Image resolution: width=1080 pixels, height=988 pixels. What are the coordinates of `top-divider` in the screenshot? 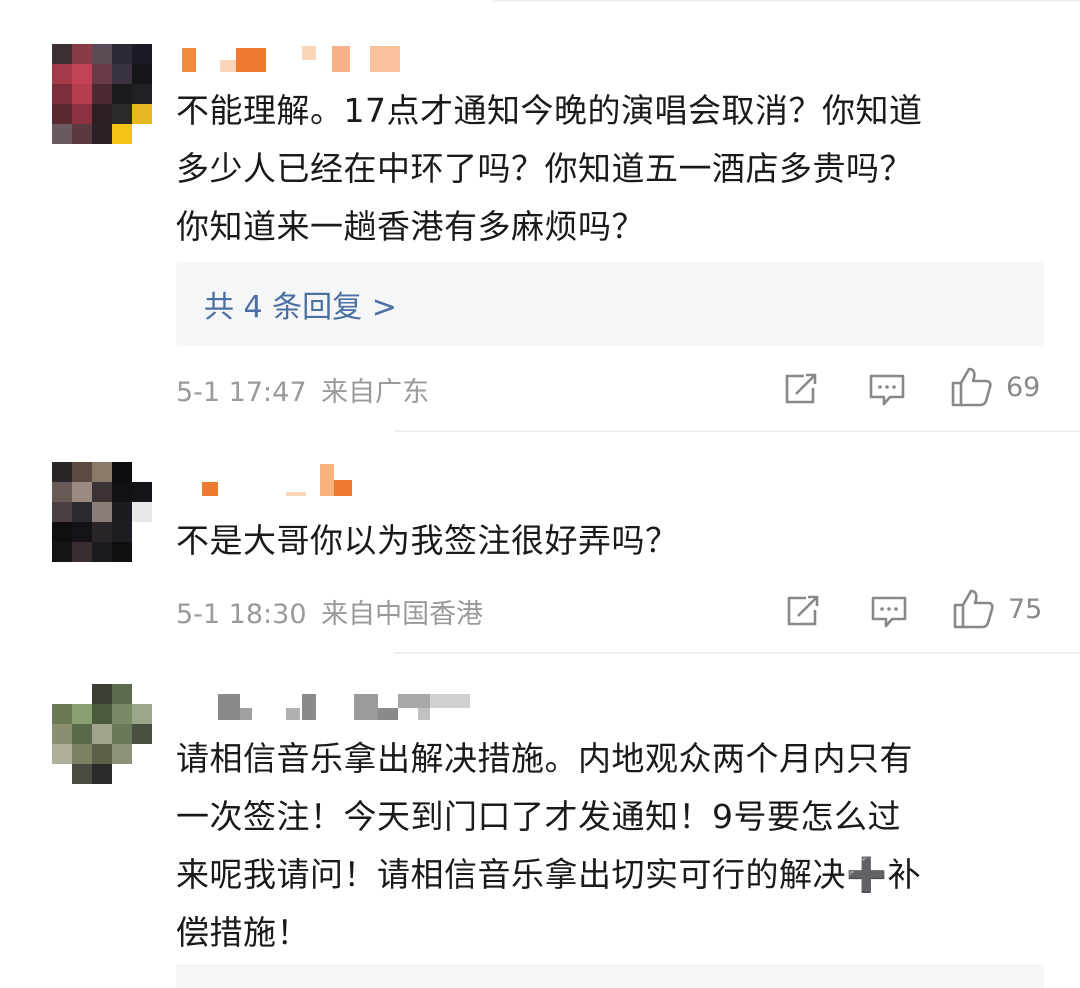 It's located at (786, 1).